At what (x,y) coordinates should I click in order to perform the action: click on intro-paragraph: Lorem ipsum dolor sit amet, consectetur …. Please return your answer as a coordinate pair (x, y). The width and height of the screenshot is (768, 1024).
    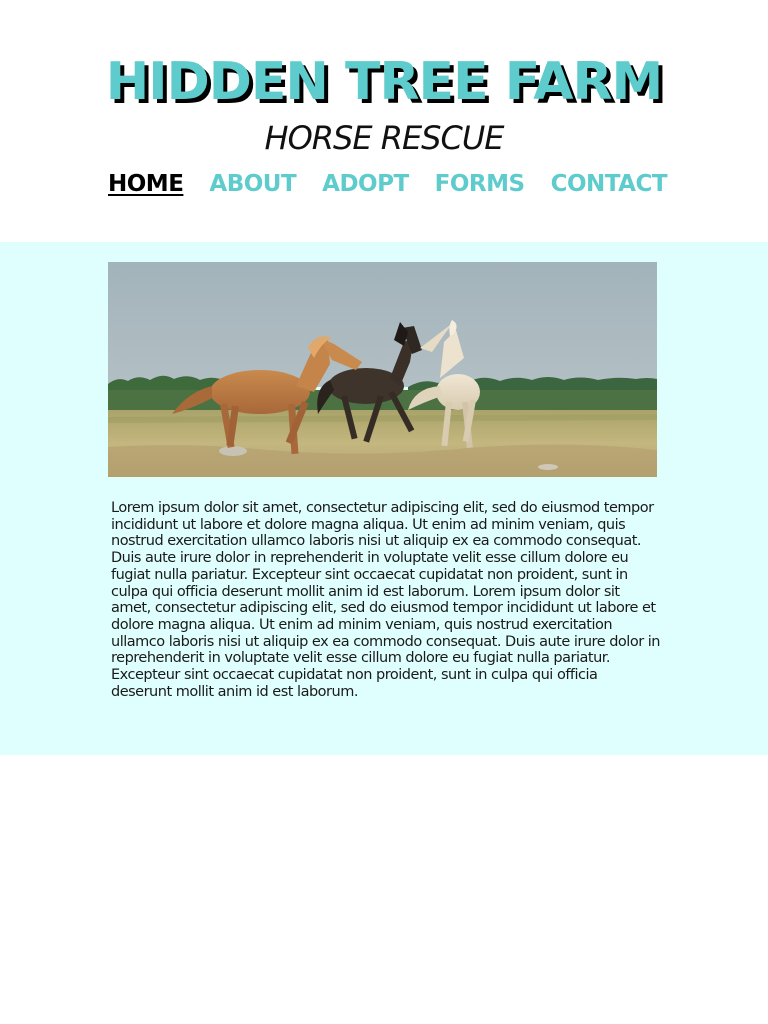
    Looking at the image, I should click on (386, 600).